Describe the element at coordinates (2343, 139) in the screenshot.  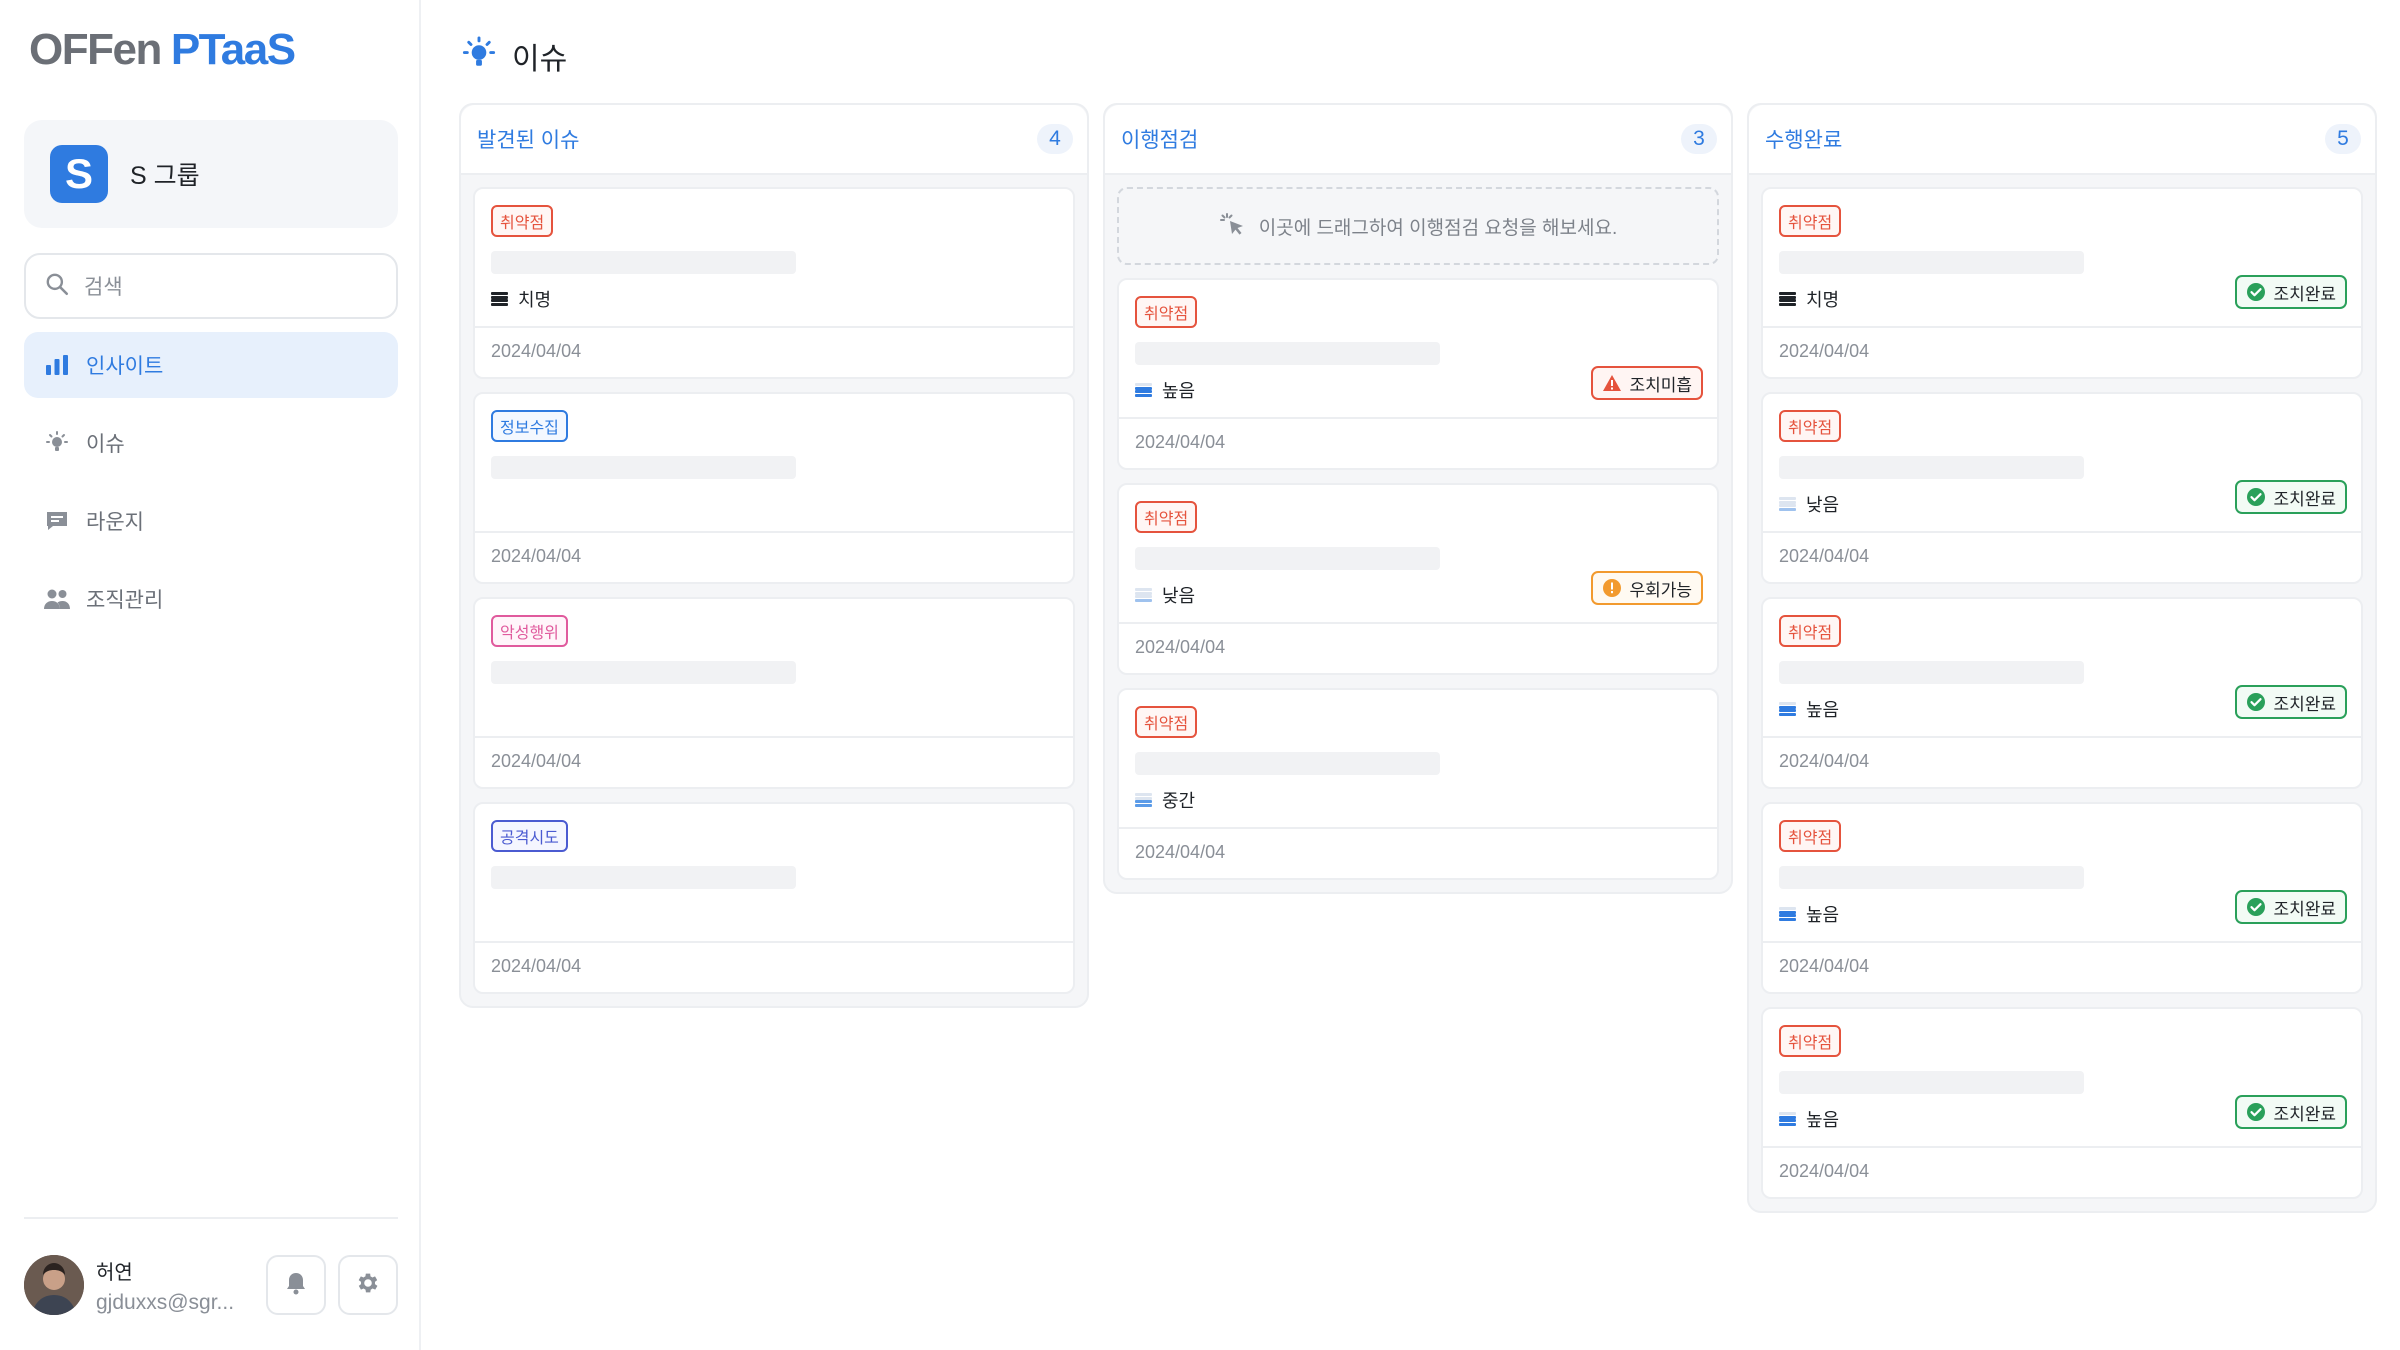
I see `column-count: 5` at that location.